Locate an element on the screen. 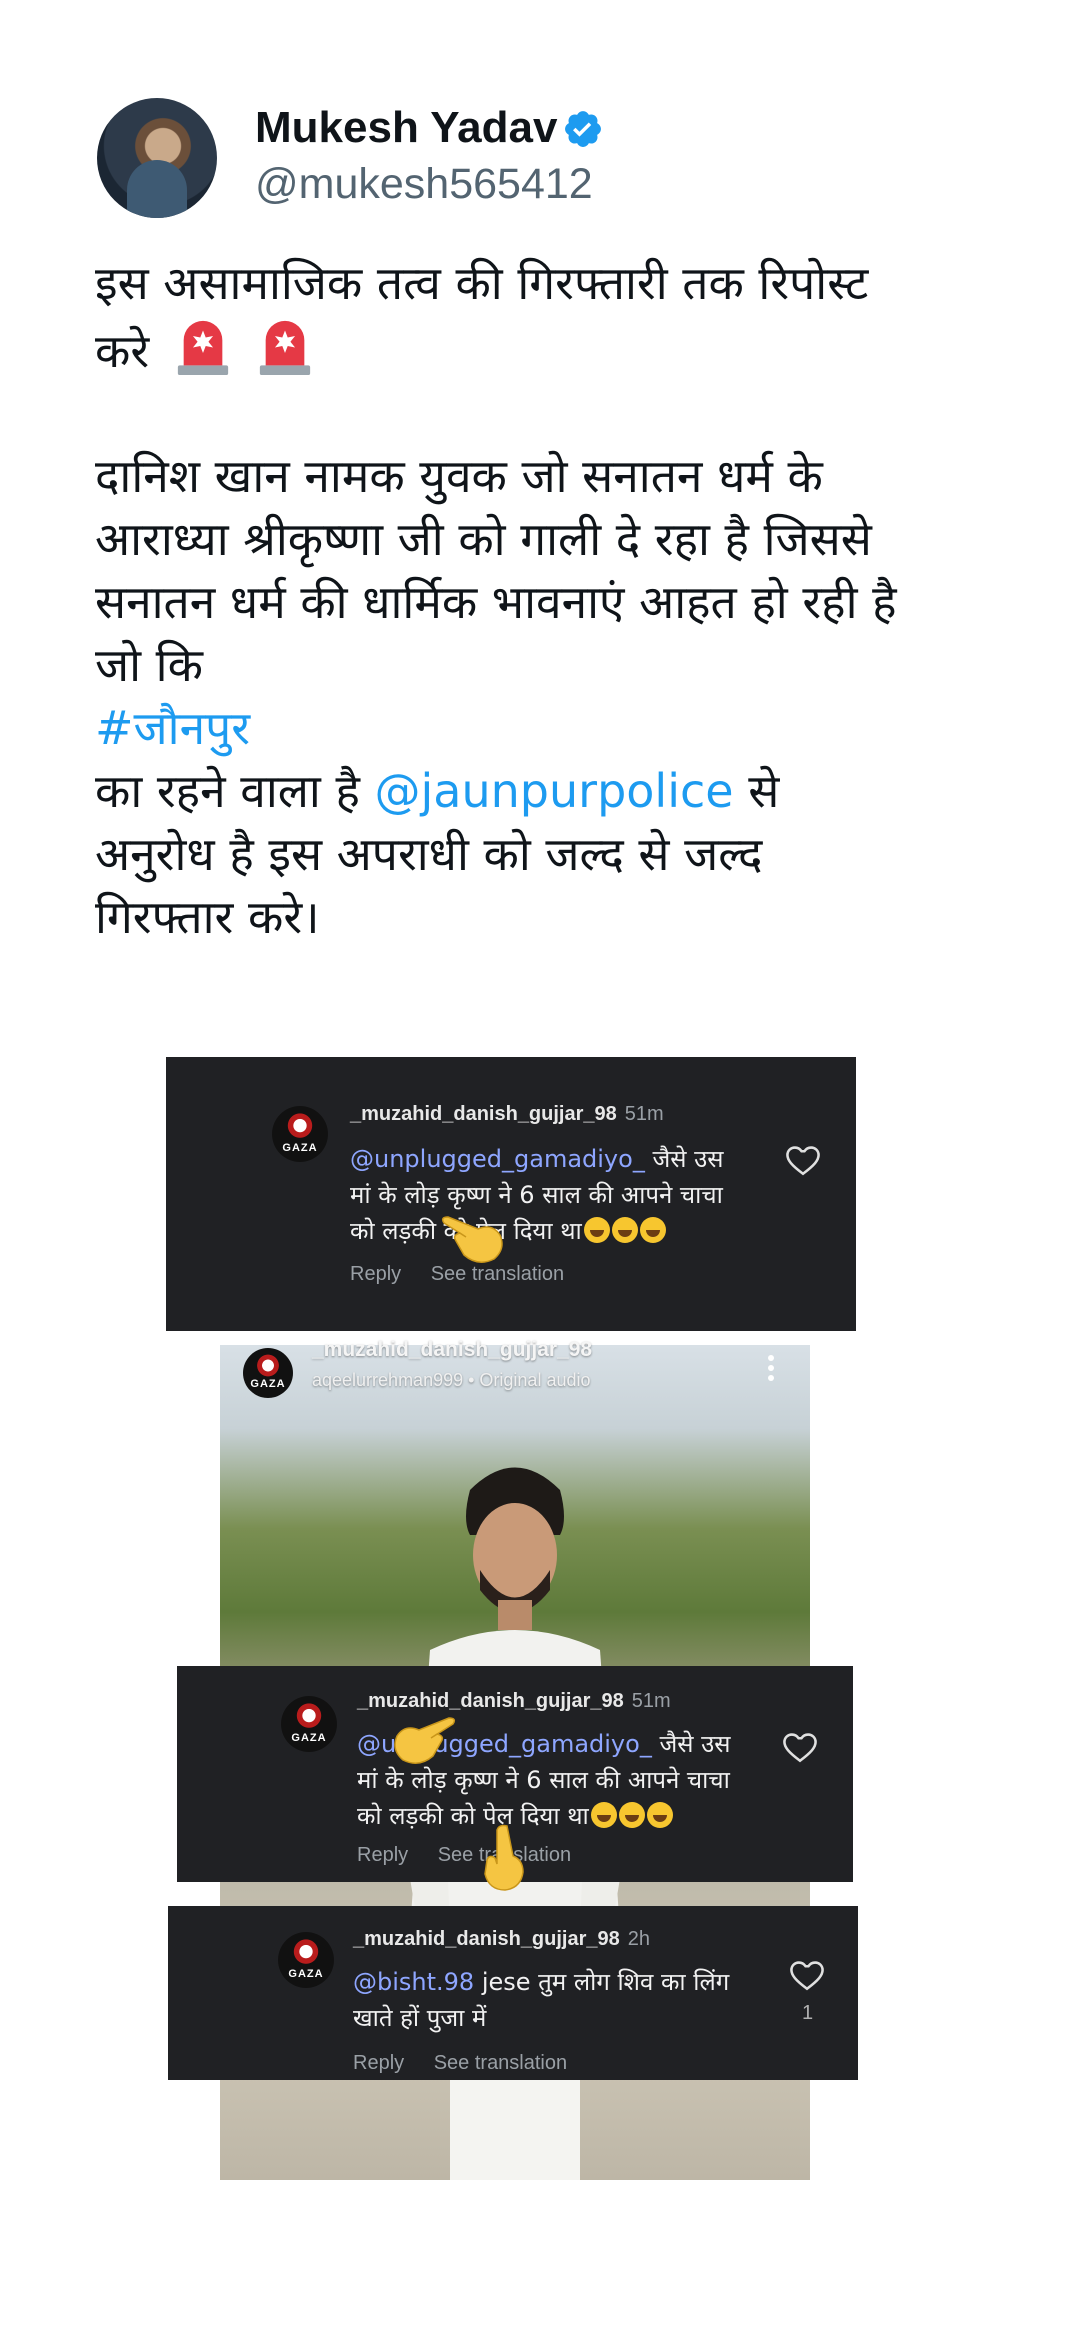  like-count: 1 is located at coordinates (808, 2013).